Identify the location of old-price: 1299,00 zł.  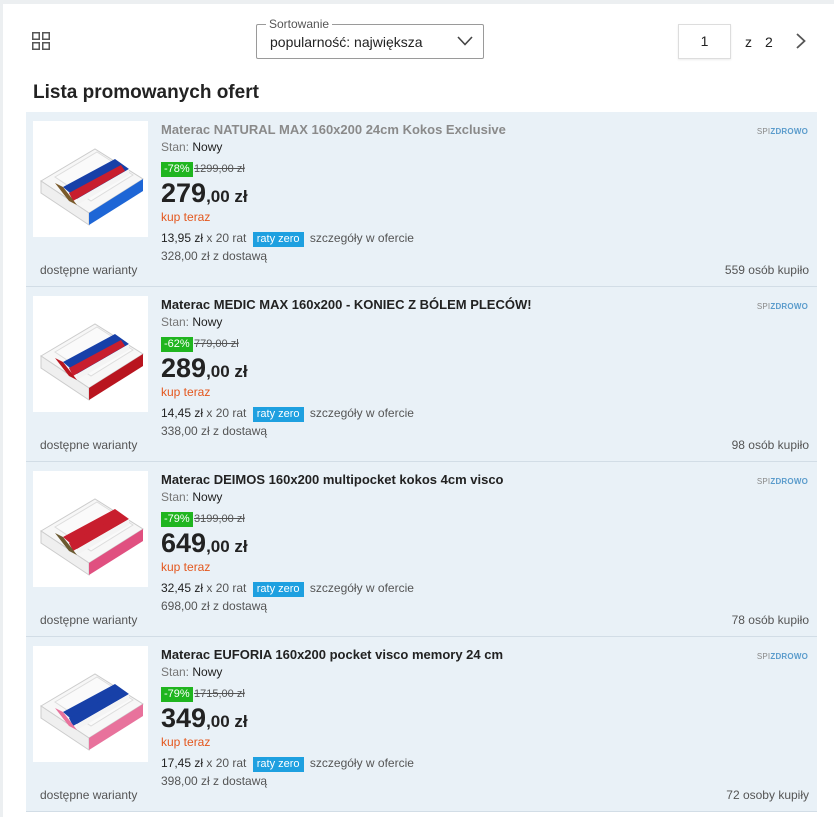
(219, 169).